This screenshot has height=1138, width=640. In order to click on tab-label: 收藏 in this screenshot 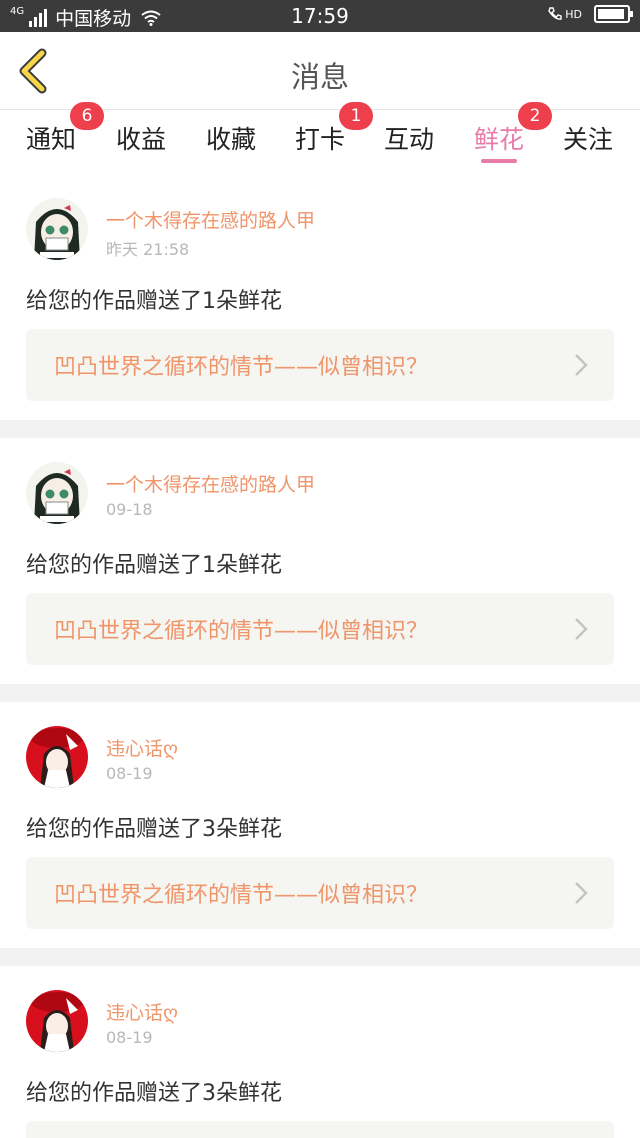, I will do `click(230, 139)`.